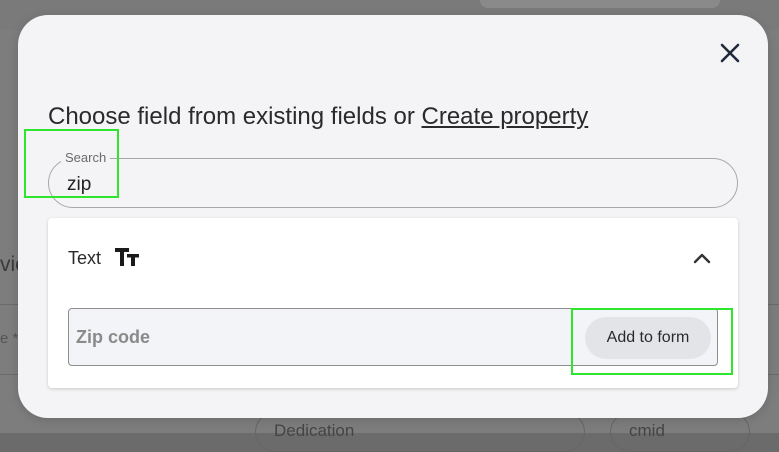  Describe the element at coordinates (648, 338) in the screenshot. I see `add-to-form-button: Add to form` at that location.